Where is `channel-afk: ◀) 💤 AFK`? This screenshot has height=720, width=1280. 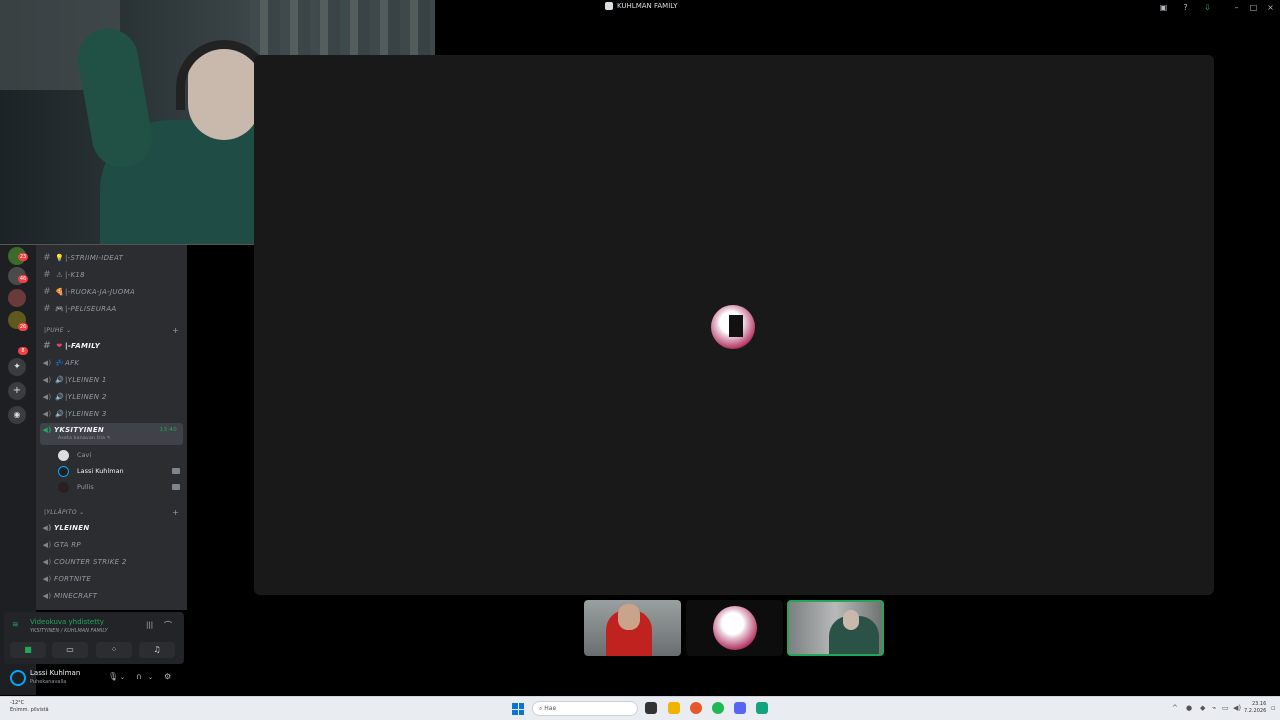
channel-afk: ◀) 💤 AFK is located at coordinates (111, 362).